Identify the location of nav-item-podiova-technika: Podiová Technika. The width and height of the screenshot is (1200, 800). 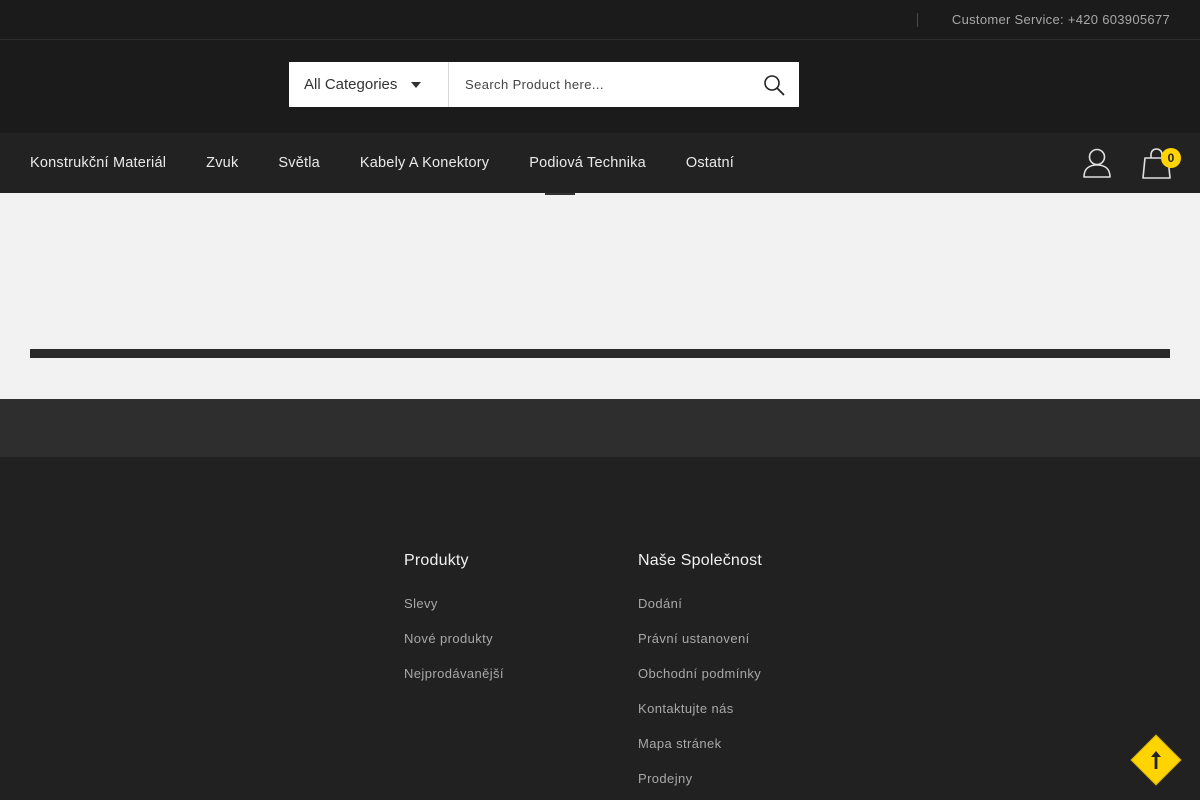
(587, 163).